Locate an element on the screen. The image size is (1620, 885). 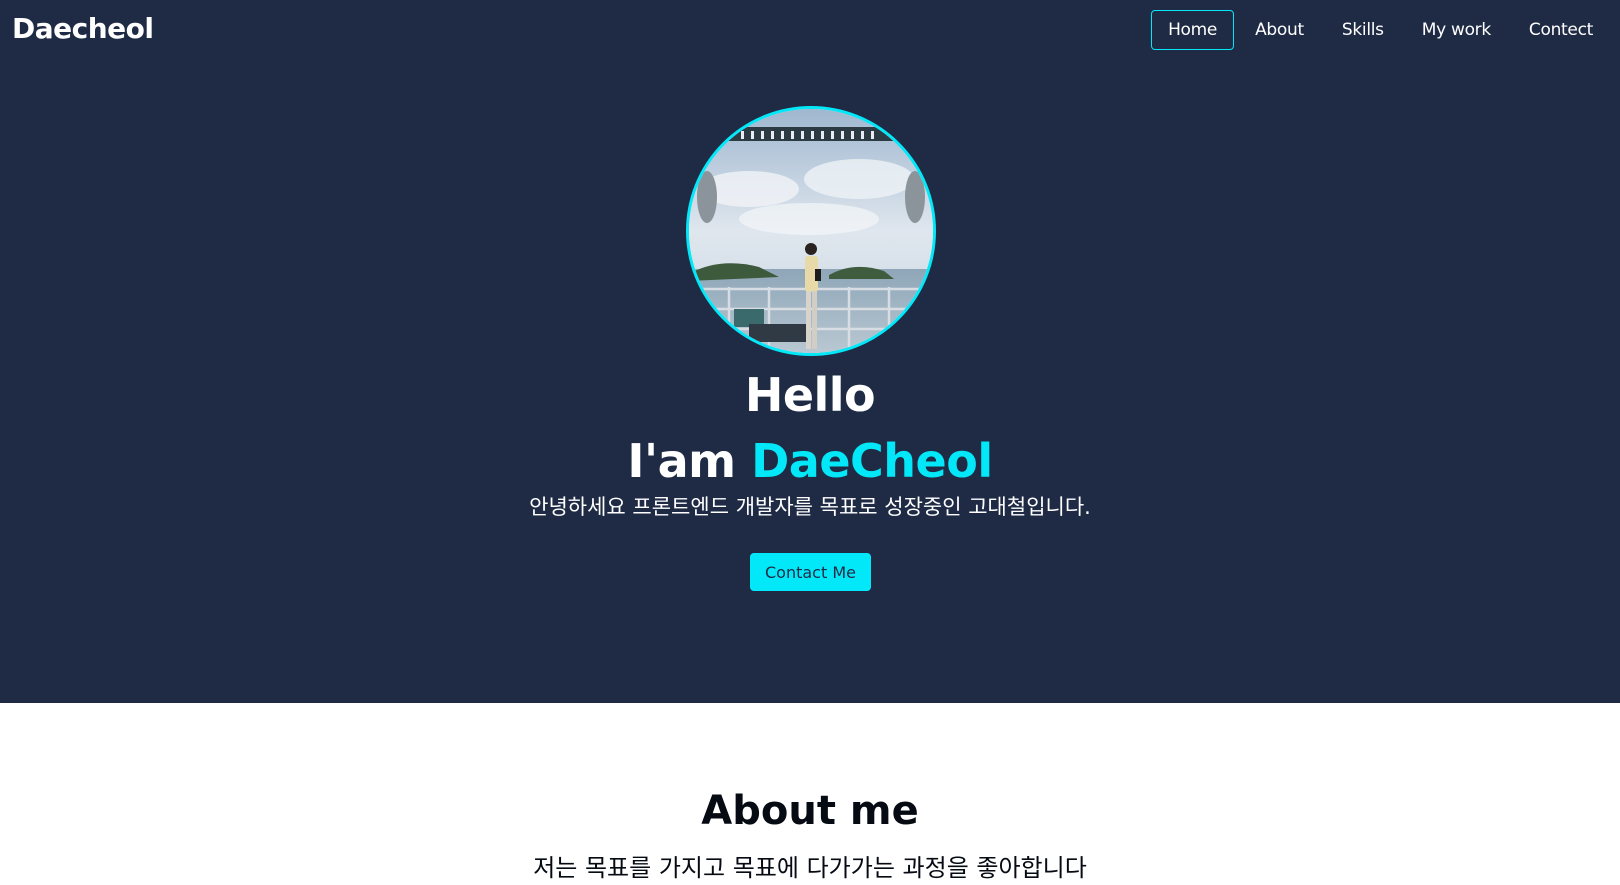
avatar is located at coordinates (811, 231).